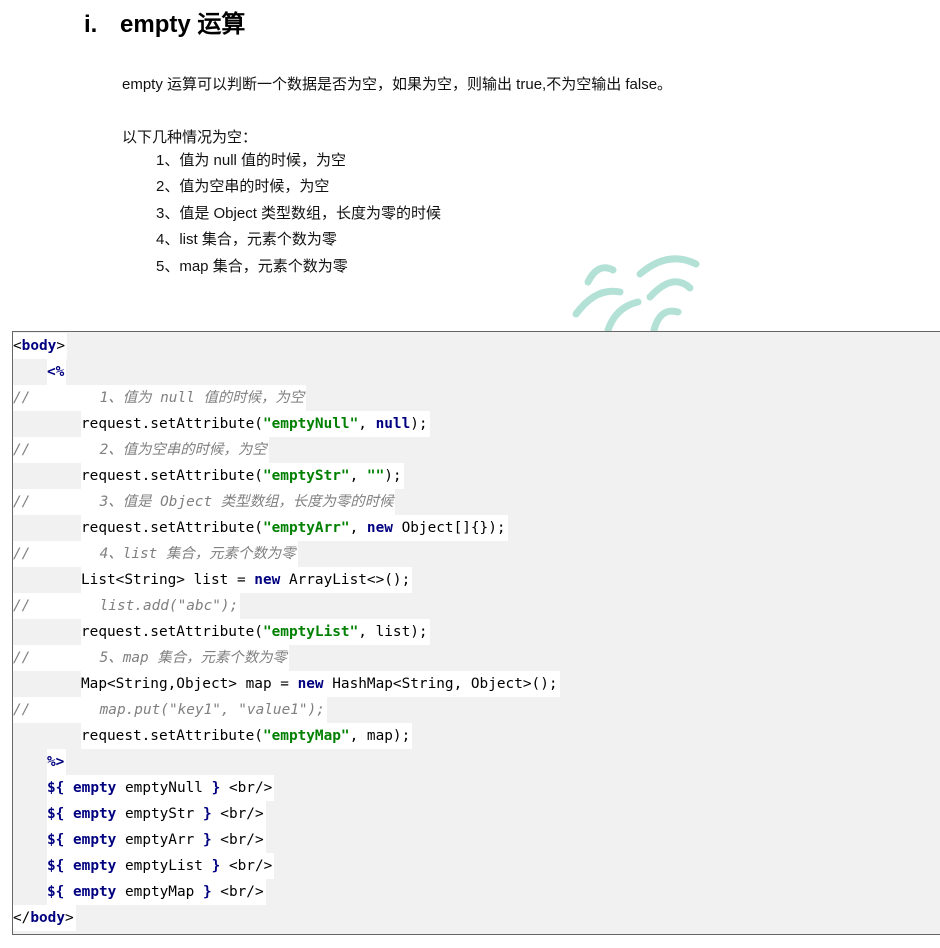 The image size is (940, 948). I want to click on code-line: request.setAttribute("emptyNull", null);, so click(255, 424).